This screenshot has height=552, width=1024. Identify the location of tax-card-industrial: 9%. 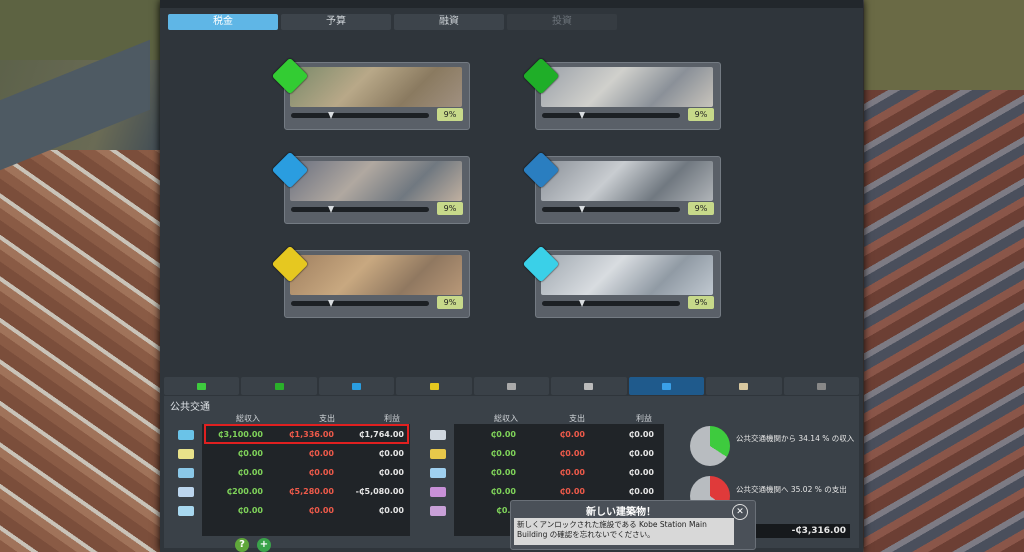
(370, 281).